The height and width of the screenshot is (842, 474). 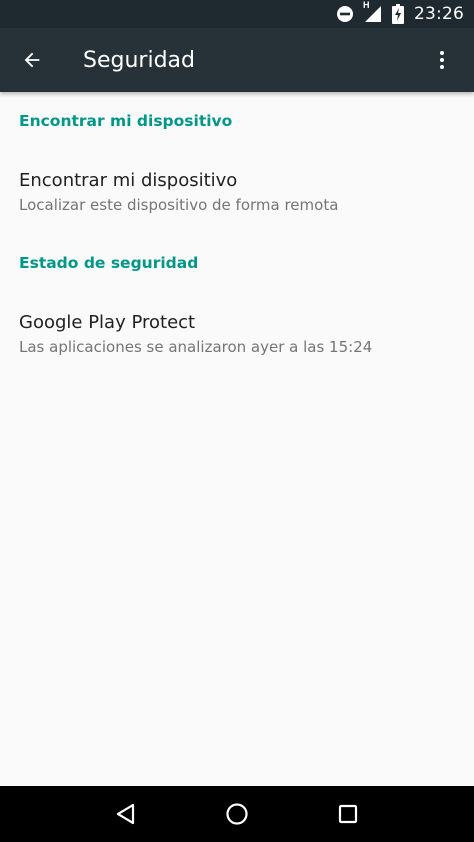 What do you see at coordinates (139, 60) in the screenshot?
I see `page-title: Seguridad` at bounding box center [139, 60].